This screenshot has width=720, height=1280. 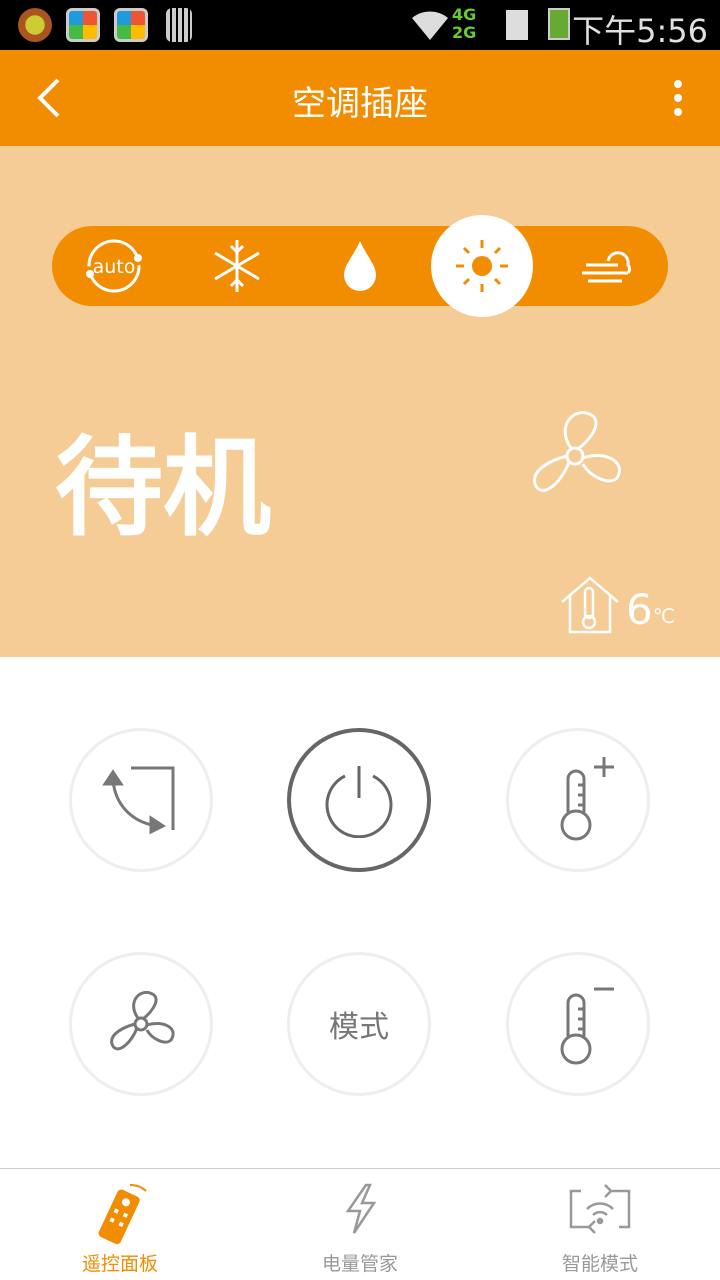 What do you see at coordinates (464, 23) in the screenshot?
I see `network-label: 4G 2G` at bounding box center [464, 23].